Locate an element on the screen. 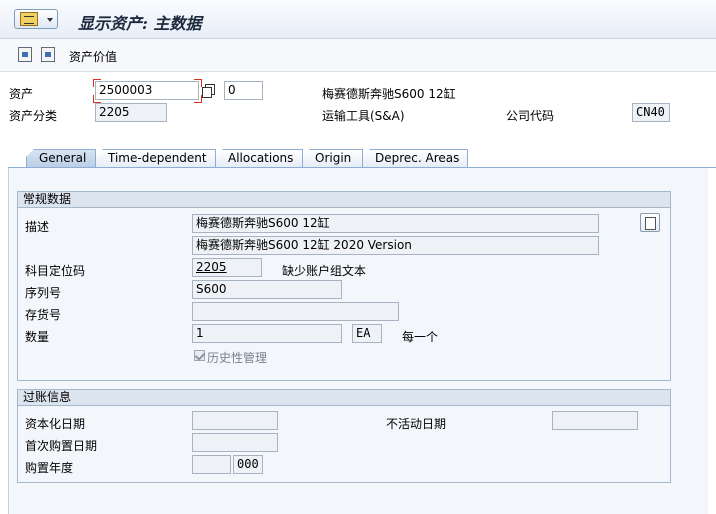 Image resolution: width=716 pixels, height=514 pixels. page-title: 显示资产: 主数据 is located at coordinates (140, 23).